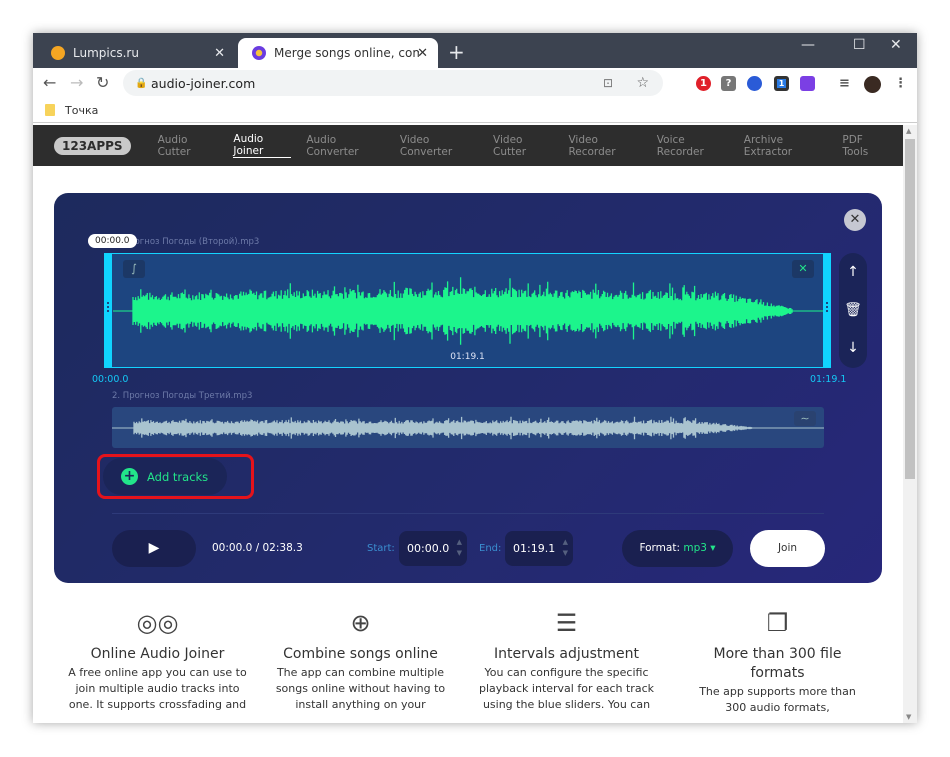 This screenshot has height=757, width=950. I want to click on extension-ad-icon, so click(807, 83).